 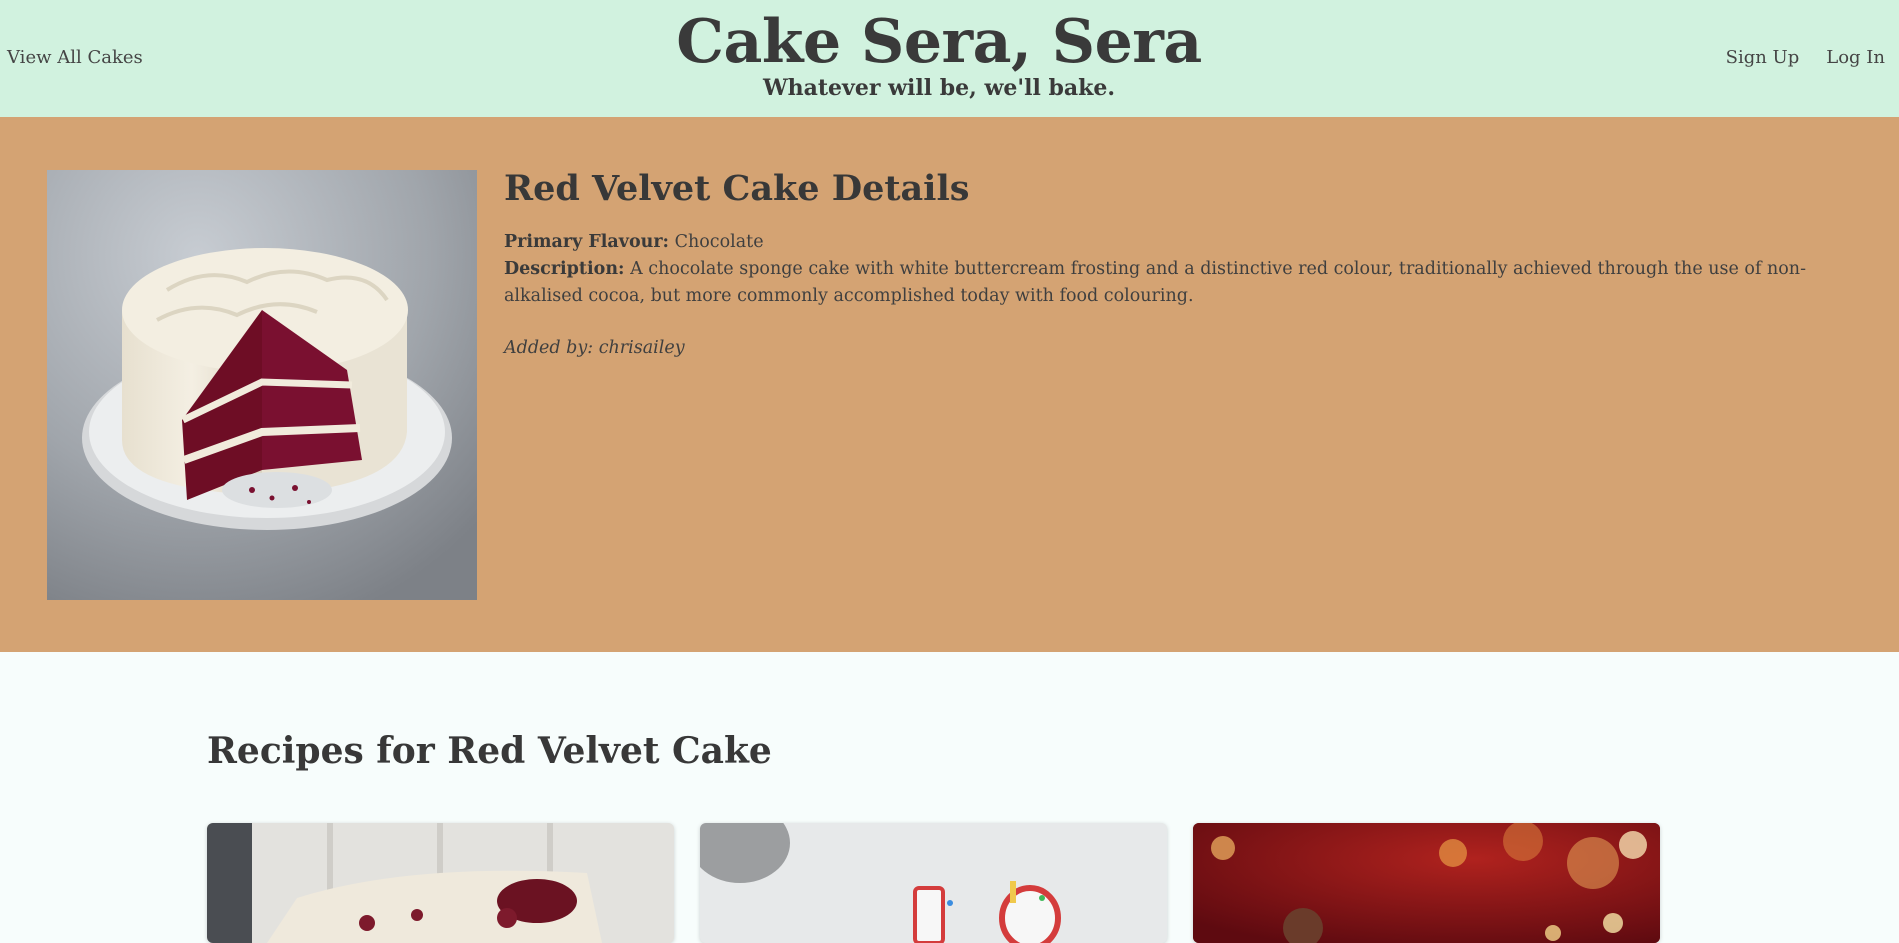 What do you see at coordinates (1805, 57) in the screenshot?
I see `account-nav: Sign Up Log In` at bounding box center [1805, 57].